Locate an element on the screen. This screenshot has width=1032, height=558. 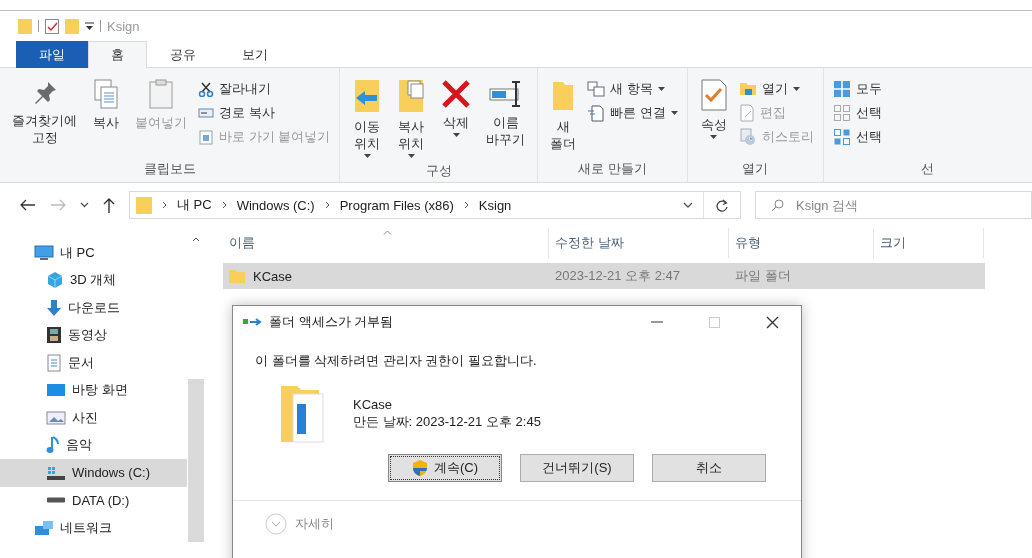
search-field: Ksign 검색 is located at coordinates (893, 205).